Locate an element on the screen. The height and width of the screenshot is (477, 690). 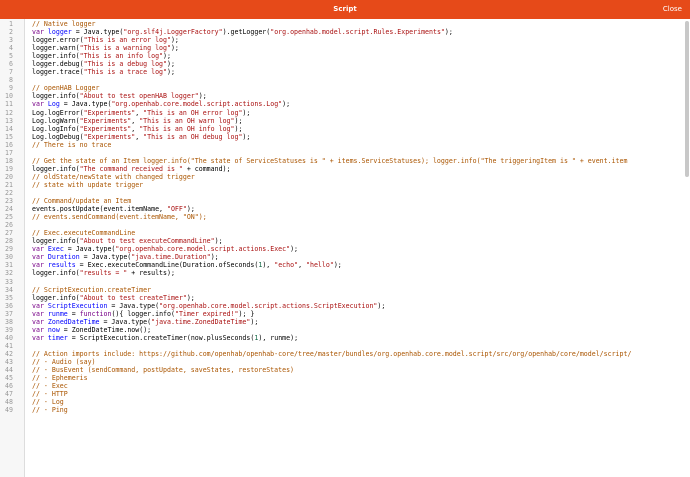
line-number: 18 is located at coordinates (9, 160).